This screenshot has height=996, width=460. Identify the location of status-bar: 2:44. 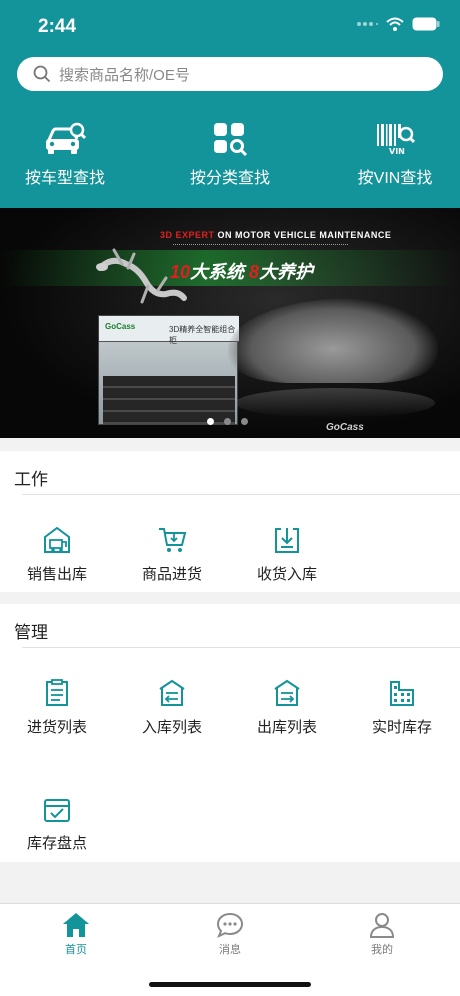
(230, 25).